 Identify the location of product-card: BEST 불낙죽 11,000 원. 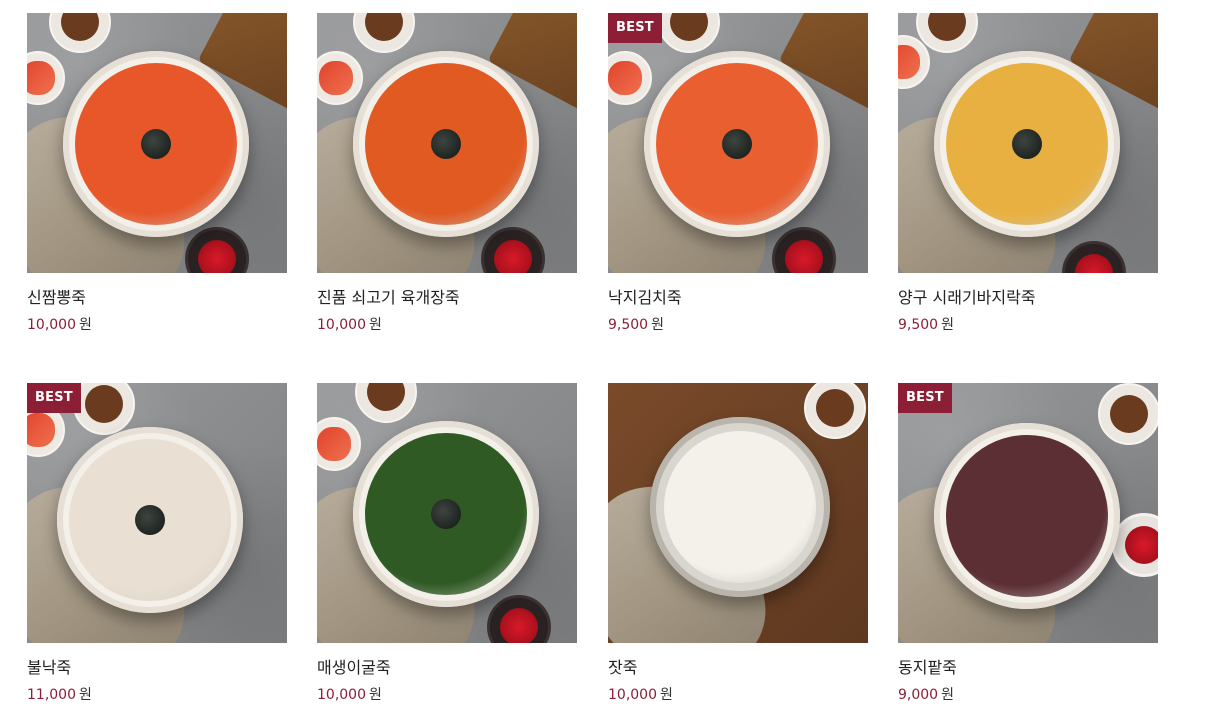
(157, 544).